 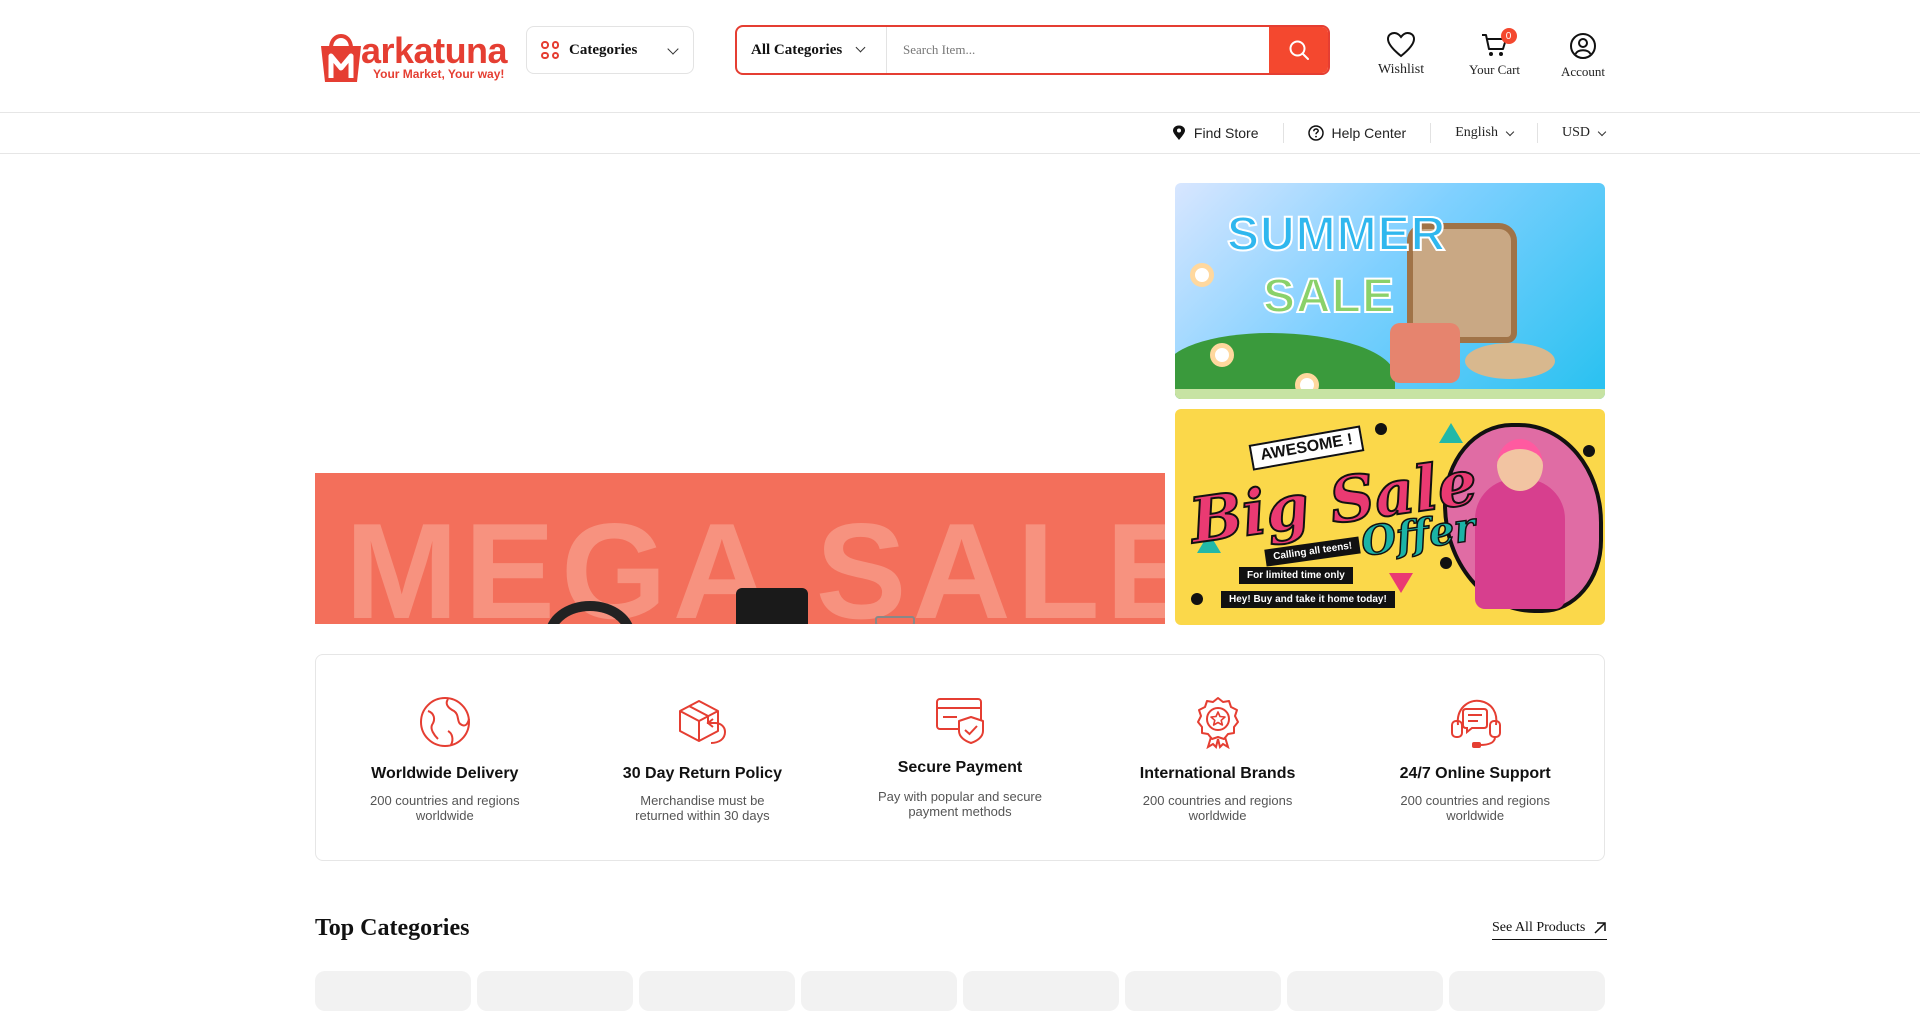 What do you see at coordinates (550, 50) in the screenshot?
I see `categories-grid-icon` at bounding box center [550, 50].